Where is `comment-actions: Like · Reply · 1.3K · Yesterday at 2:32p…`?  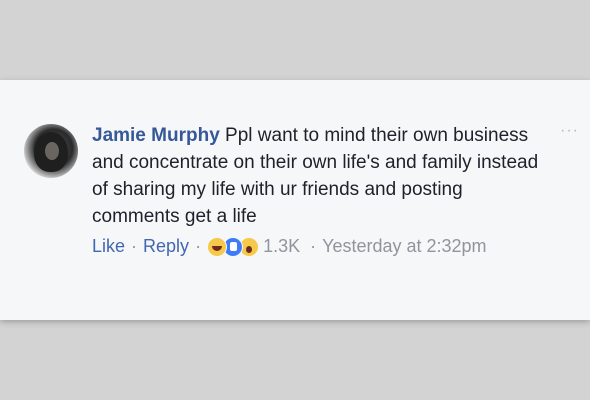
comment-actions: Like · Reply · 1.3K · Yesterday at 2:32p… is located at coordinates (289, 246).